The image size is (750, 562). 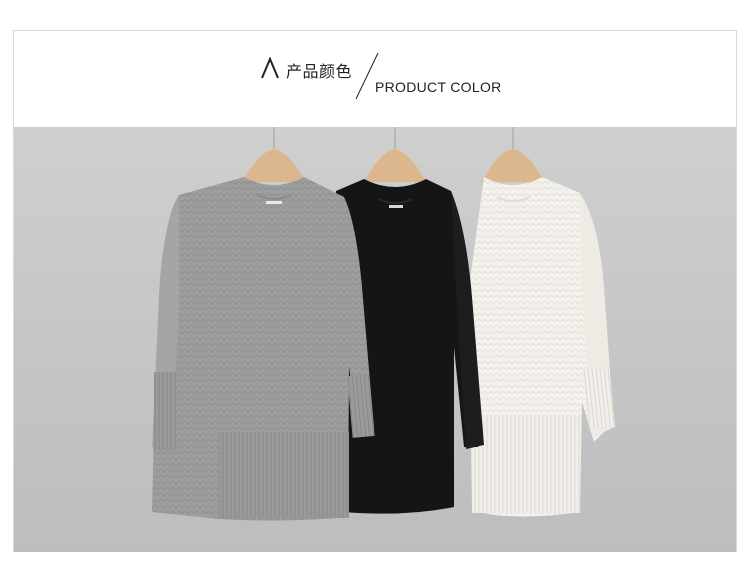 What do you see at coordinates (438, 87) in the screenshot?
I see `section-title-en: PRODUCT COLOR` at bounding box center [438, 87].